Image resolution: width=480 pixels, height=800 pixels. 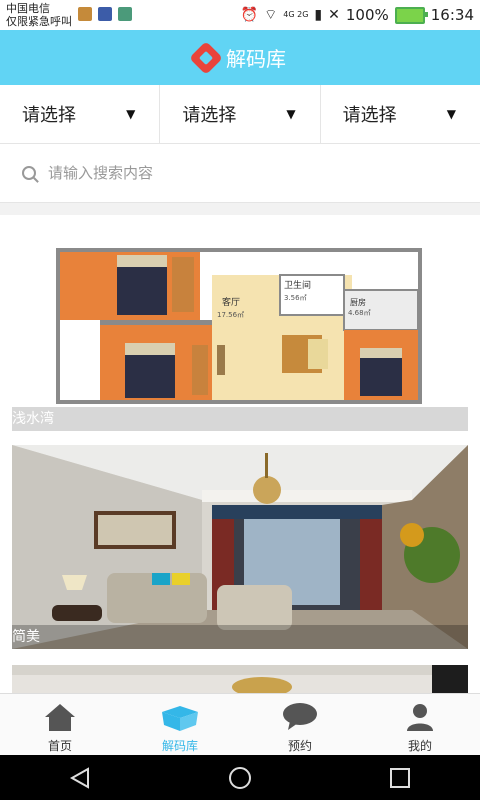 What do you see at coordinates (240, 209) in the screenshot?
I see `section-divider` at bounding box center [240, 209].